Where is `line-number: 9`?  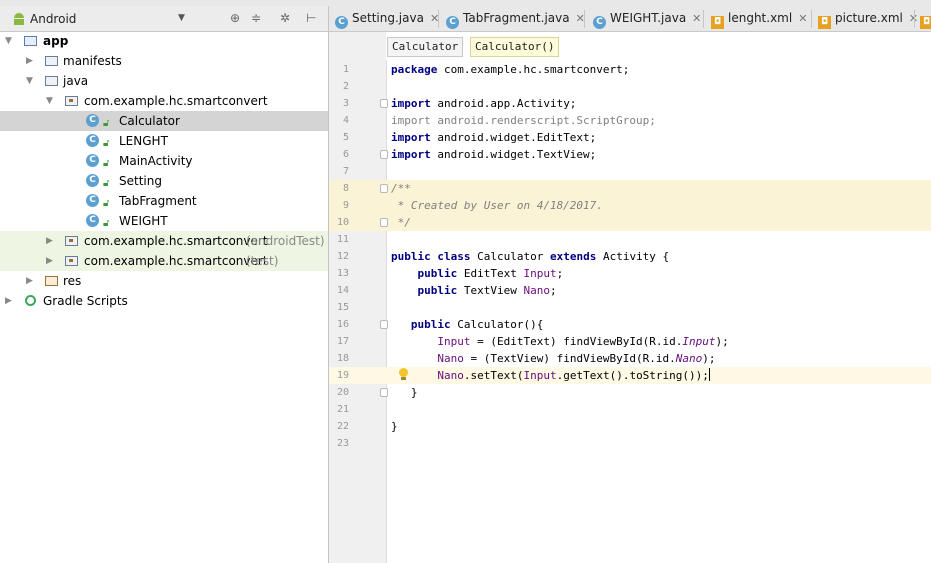 line-number: 9 is located at coordinates (345, 205).